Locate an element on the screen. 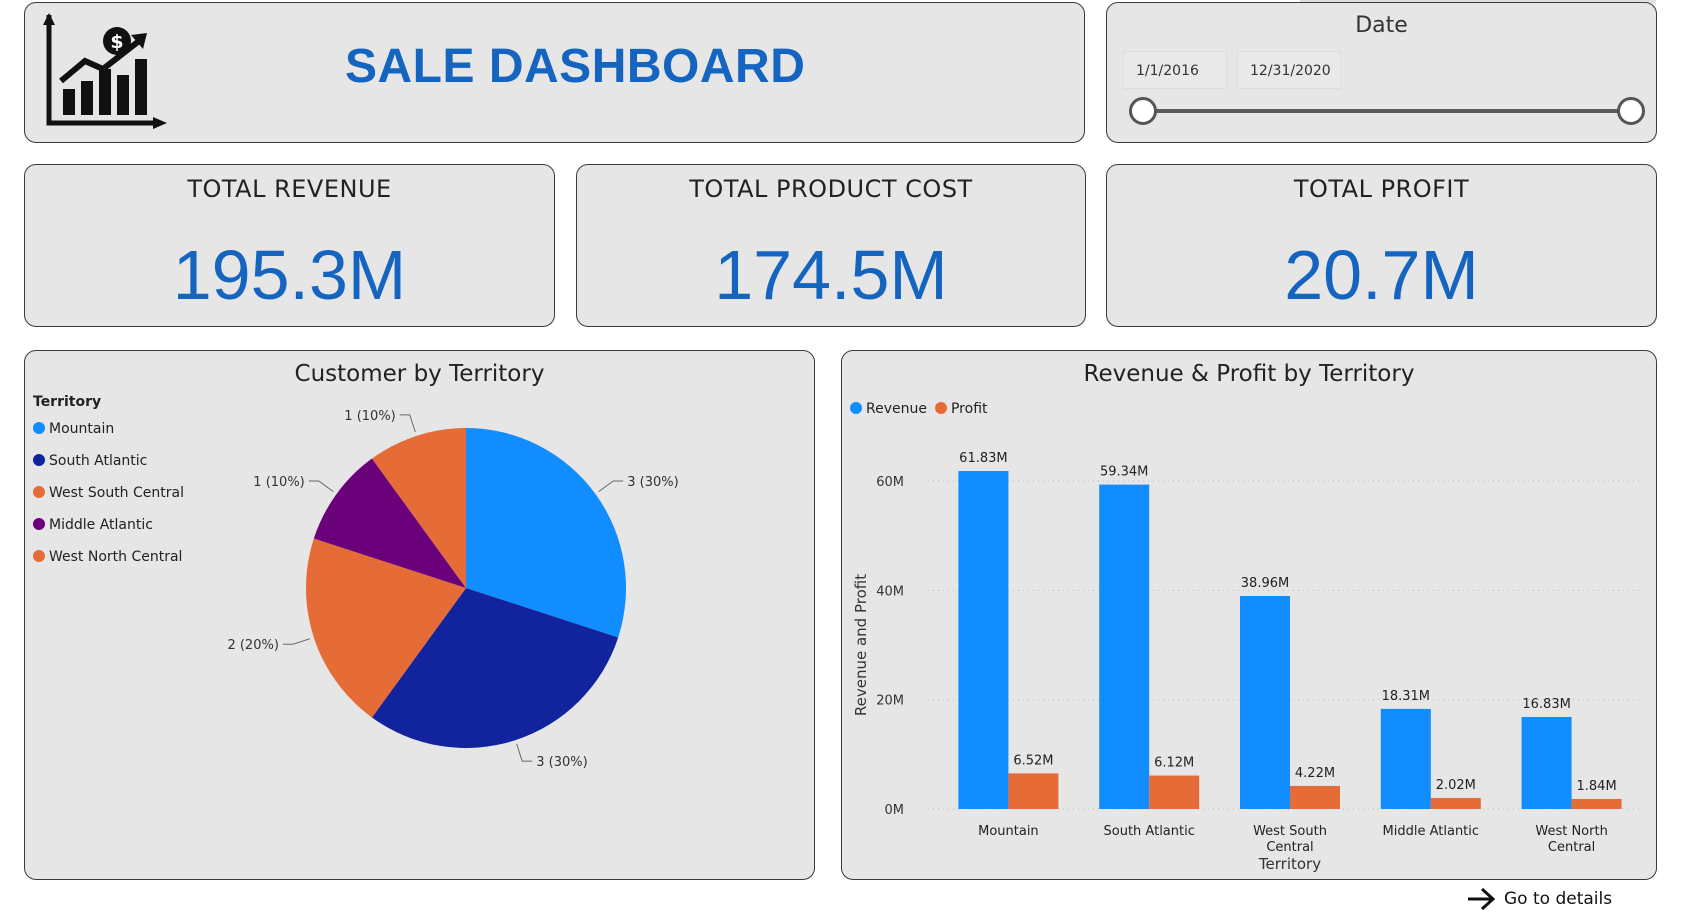 This screenshot has height=916, width=1686. y-tick-label: 60M is located at coordinates (890, 482).